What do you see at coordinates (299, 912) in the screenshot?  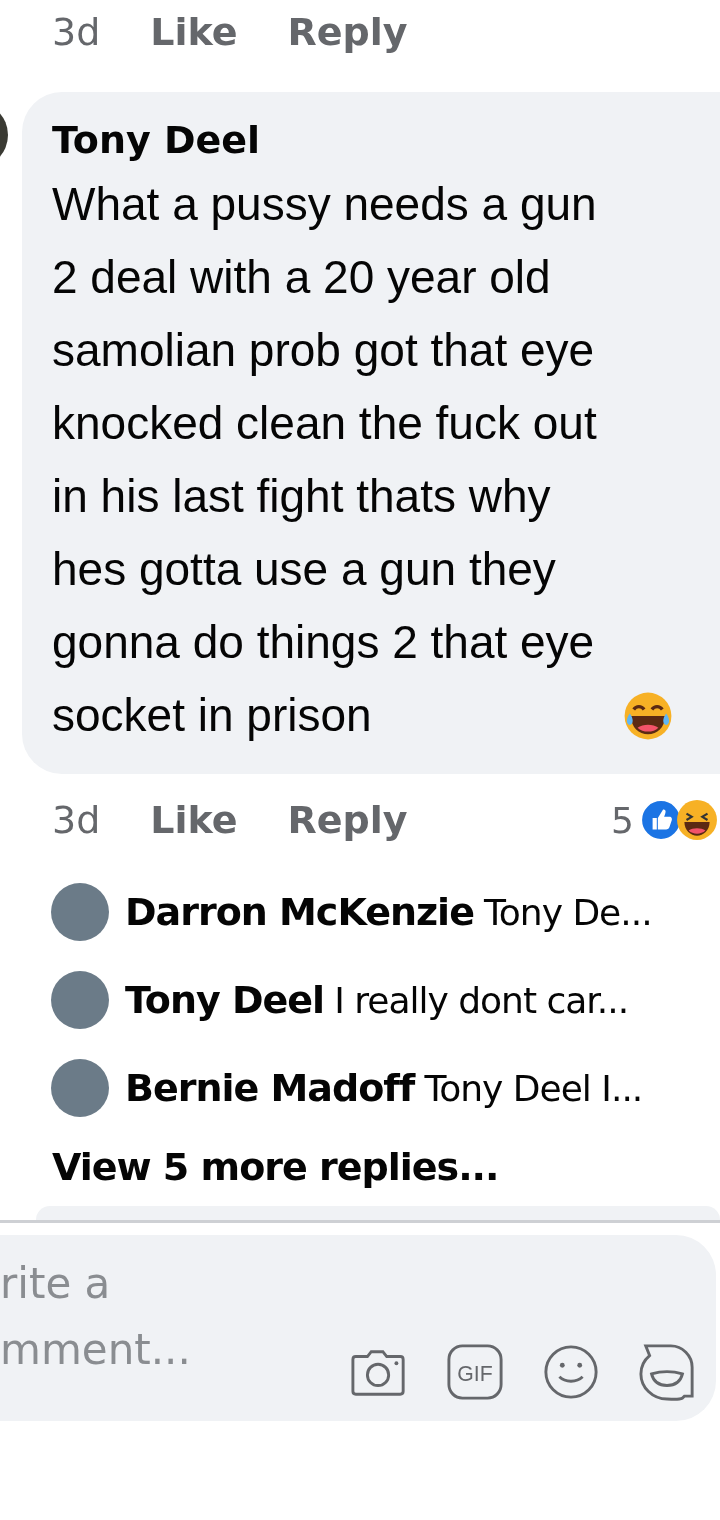 I see `reply-author: Darron McKenzie` at bounding box center [299, 912].